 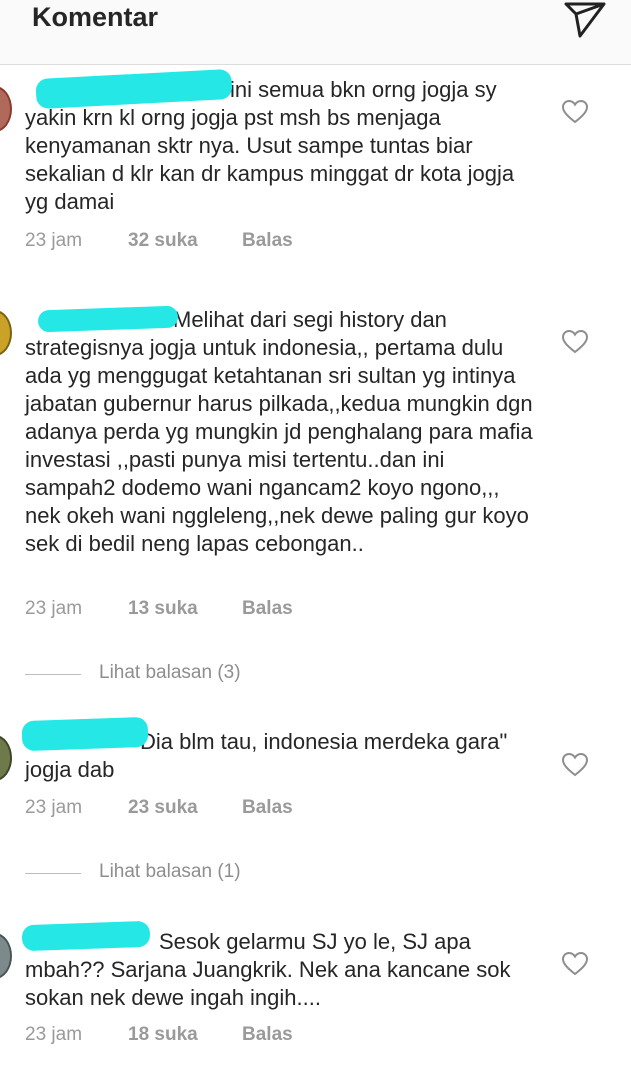 I want to click on view-replies-button: Lihat balasan (1), so click(x=175, y=874).